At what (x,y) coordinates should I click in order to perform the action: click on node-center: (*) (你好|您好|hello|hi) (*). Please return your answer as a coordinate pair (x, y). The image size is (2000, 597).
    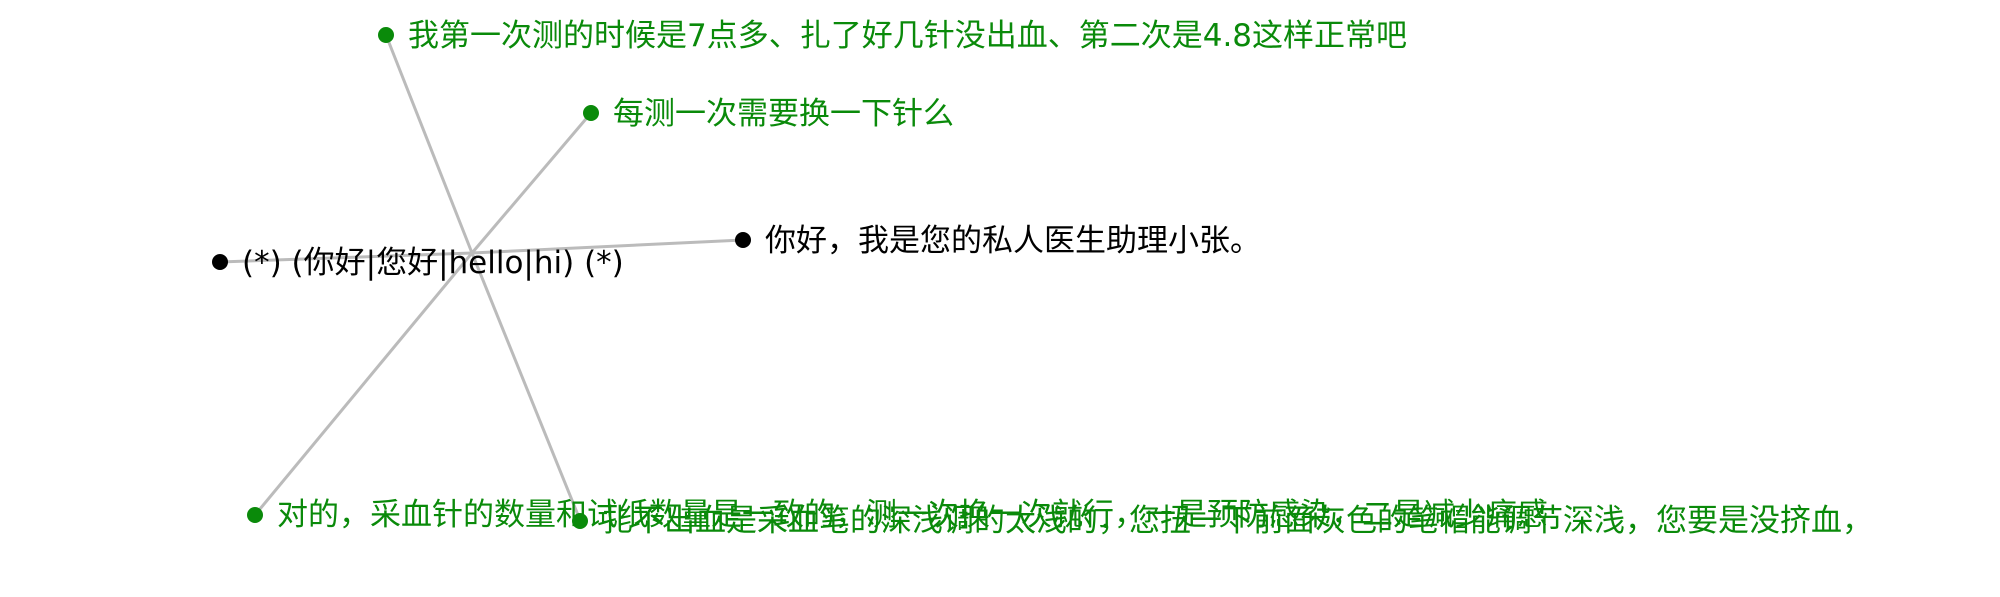
    Looking at the image, I should click on (418, 263).